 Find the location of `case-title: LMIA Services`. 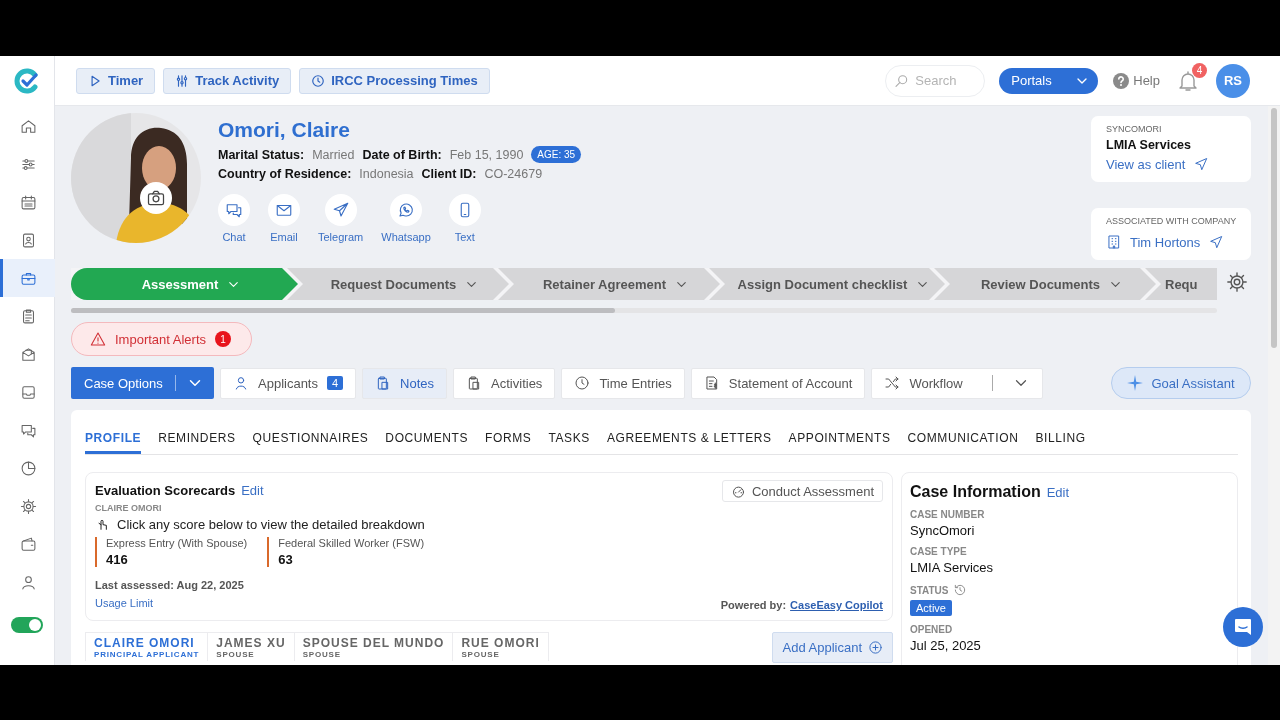

case-title: LMIA Services is located at coordinates (1149, 145).